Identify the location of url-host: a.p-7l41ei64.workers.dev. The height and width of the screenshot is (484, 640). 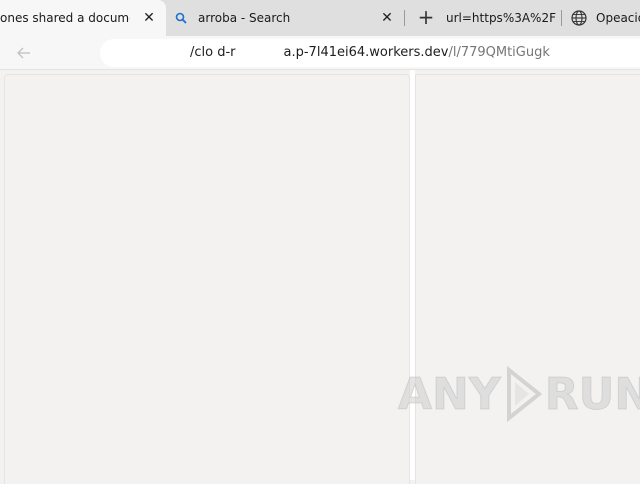
(366, 52).